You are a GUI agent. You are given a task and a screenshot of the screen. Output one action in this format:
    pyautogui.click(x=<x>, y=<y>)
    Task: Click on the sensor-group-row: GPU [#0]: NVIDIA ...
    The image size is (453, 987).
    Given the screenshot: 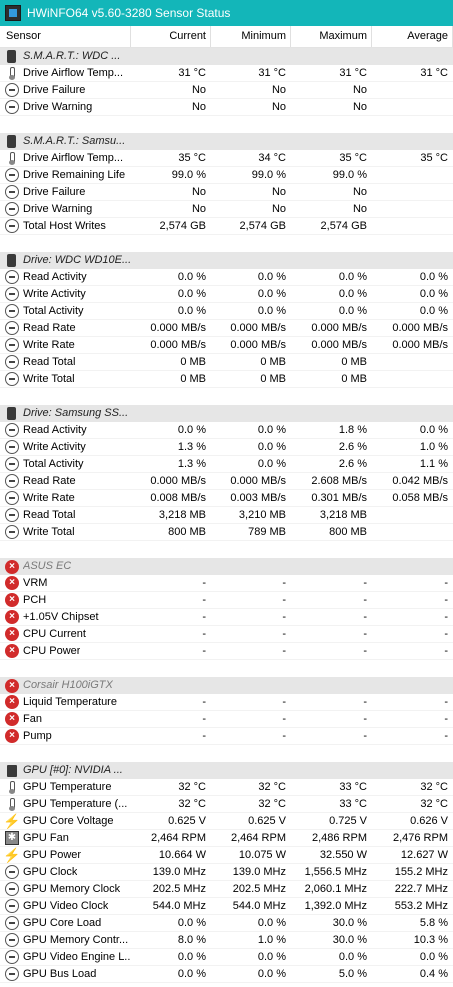 What is the action you would take?
    pyautogui.click(x=226, y=770)
    